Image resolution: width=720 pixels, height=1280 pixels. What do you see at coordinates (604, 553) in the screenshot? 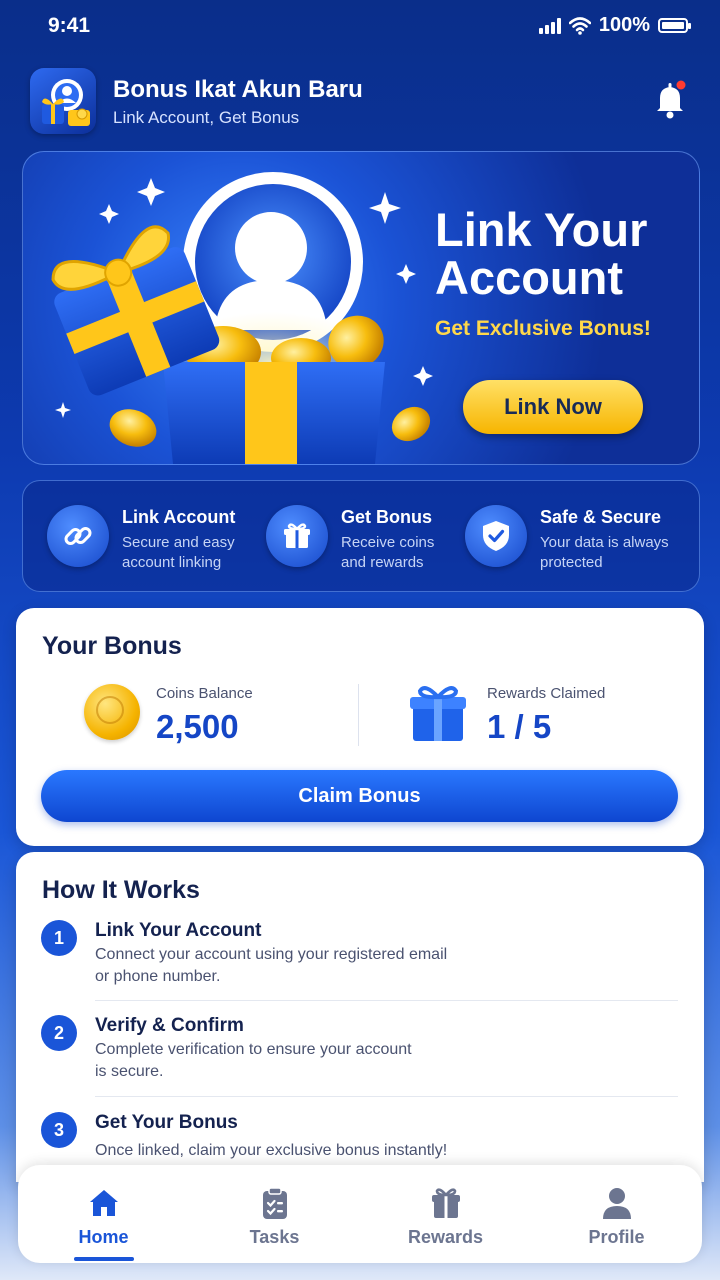
I see `feature-desc: Your data is always protected` at bounding box center [604, 553].